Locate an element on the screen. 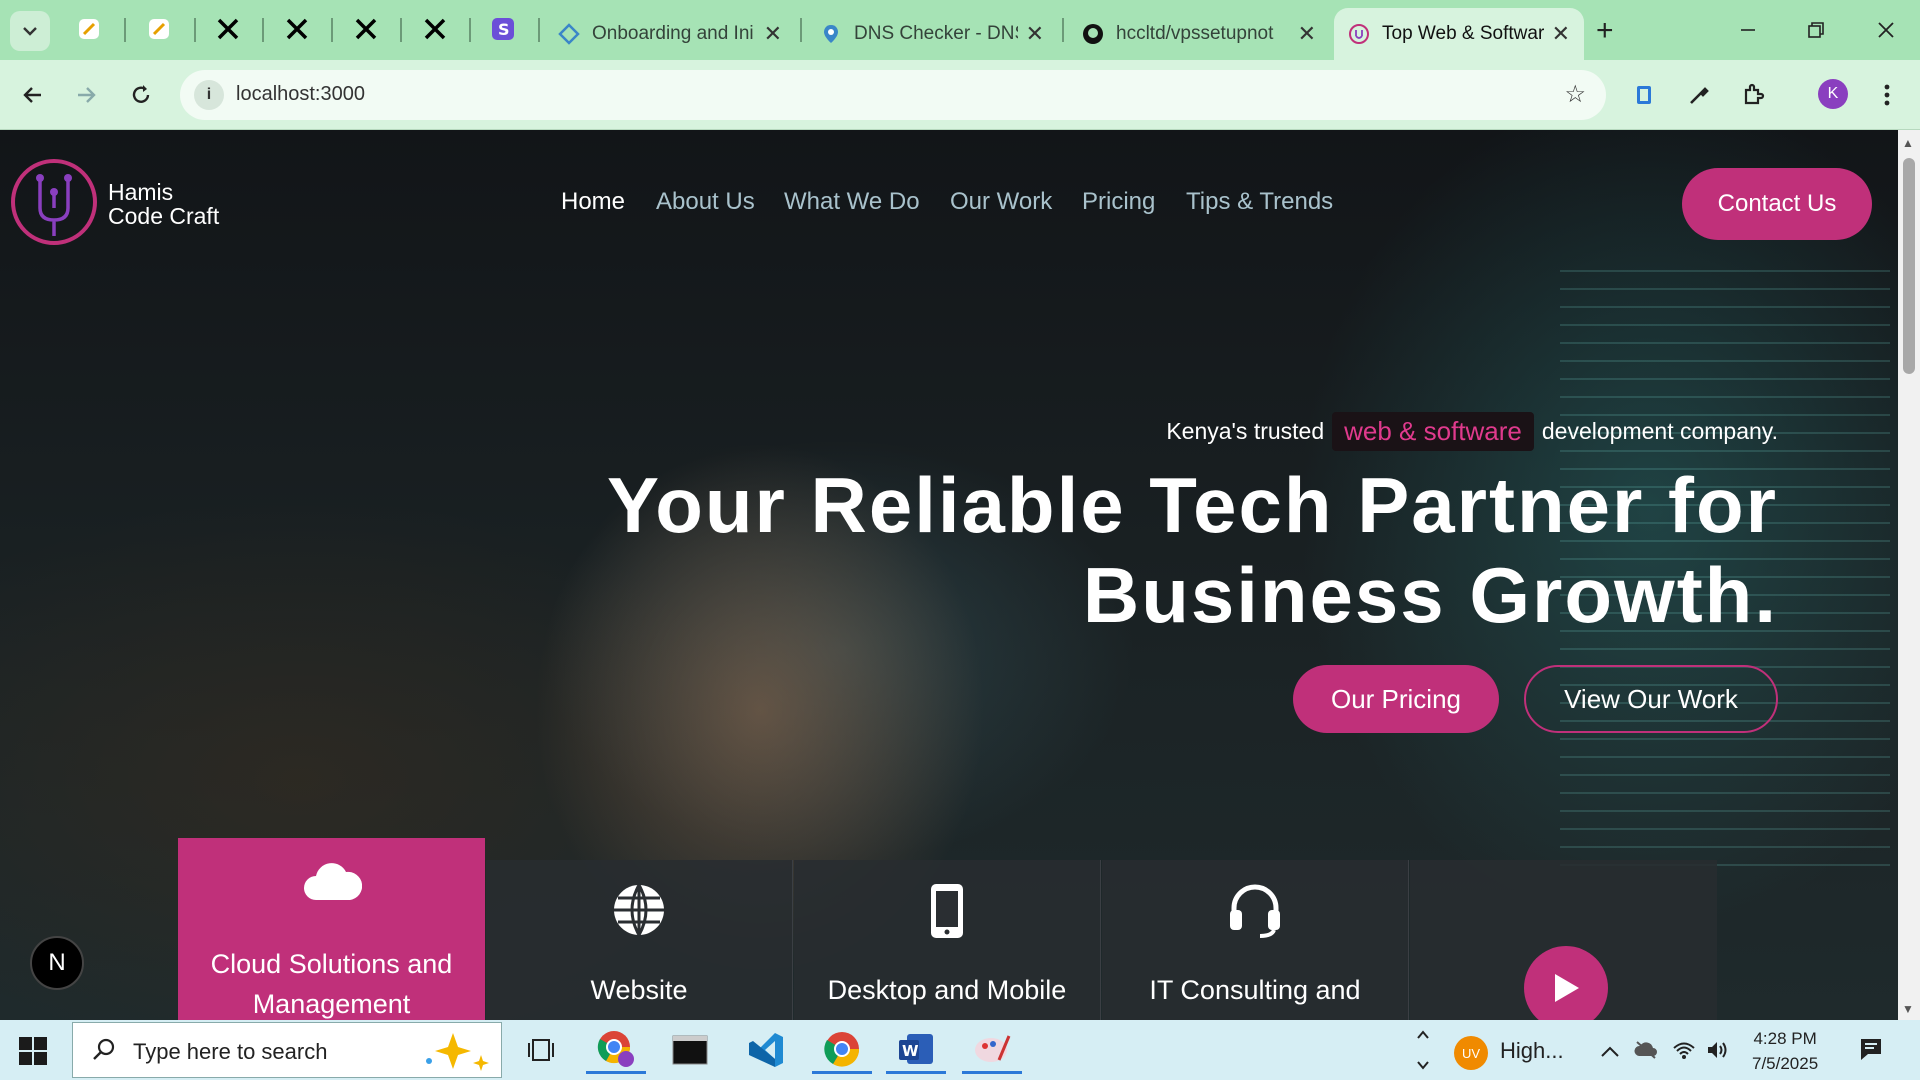 This screenshot has height=1080, width=1920. brand-name: Hamis Code Craft is located at coordinates (163, 204).